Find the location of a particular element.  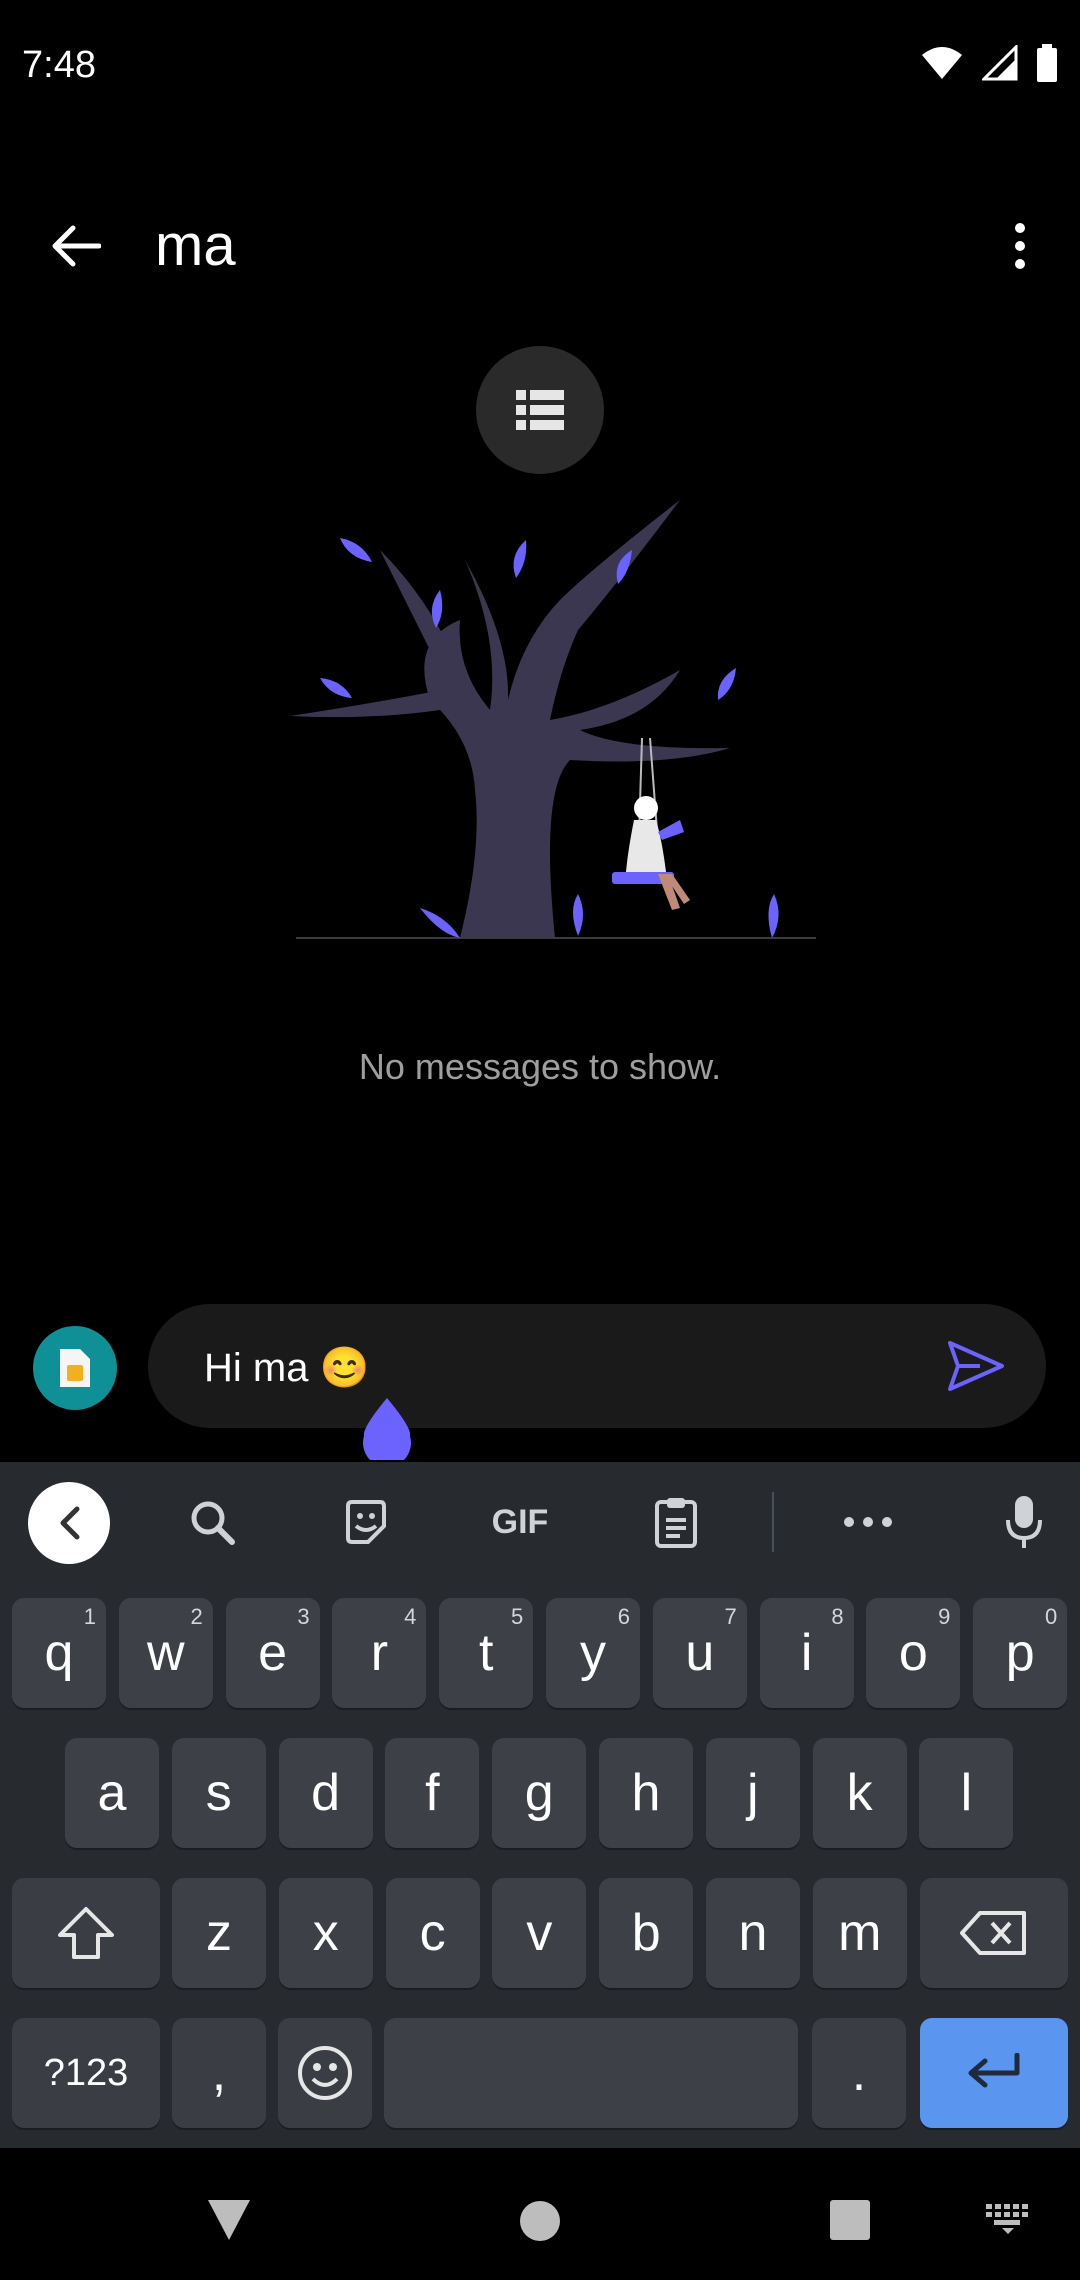

sticker-icon is located at coordinates (366, 1522).